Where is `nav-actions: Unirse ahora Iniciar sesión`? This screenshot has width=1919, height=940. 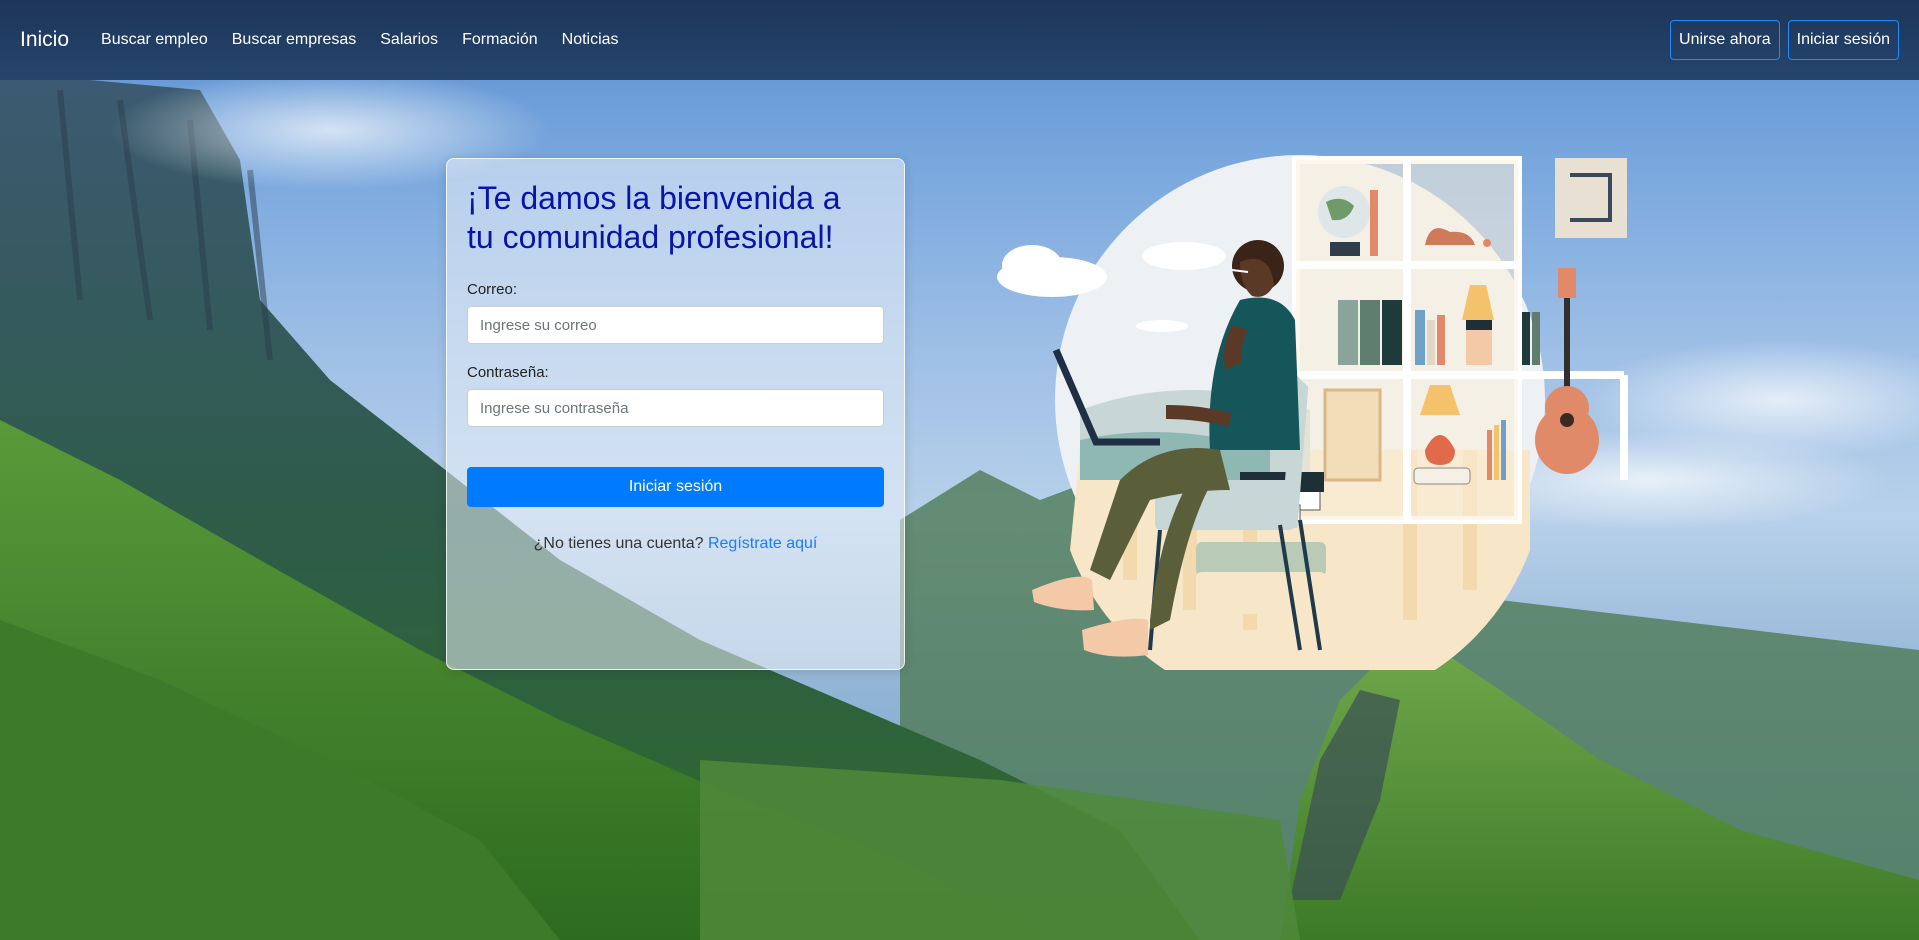
nav-actions: Unirse ahora Iniciar sesión is located at coordinates (1784, 40).